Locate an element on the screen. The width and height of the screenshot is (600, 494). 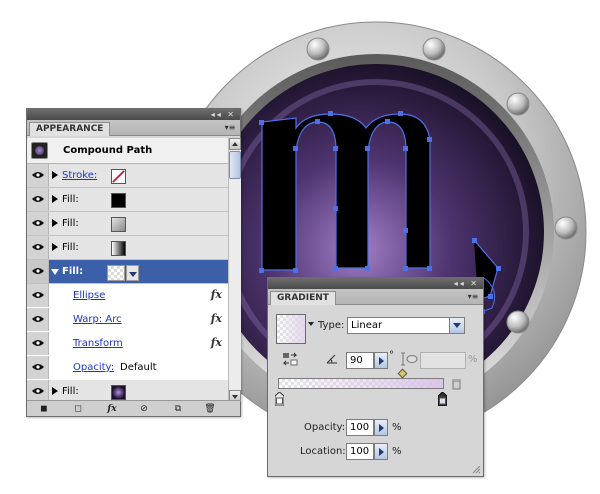
stroke-none-swatch is located at coordinates (118, 176).